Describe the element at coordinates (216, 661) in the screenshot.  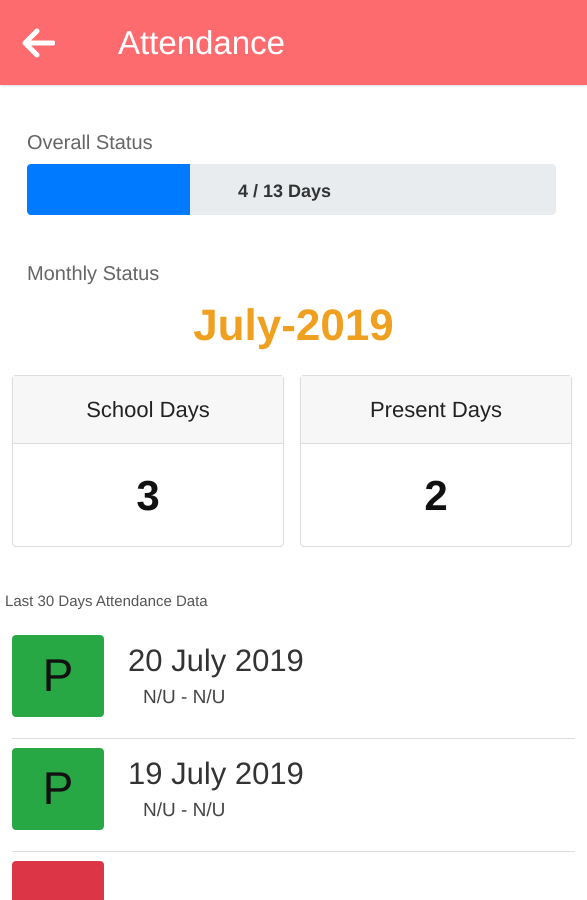
I see `attendance-date: 20 July 2019` at that location.